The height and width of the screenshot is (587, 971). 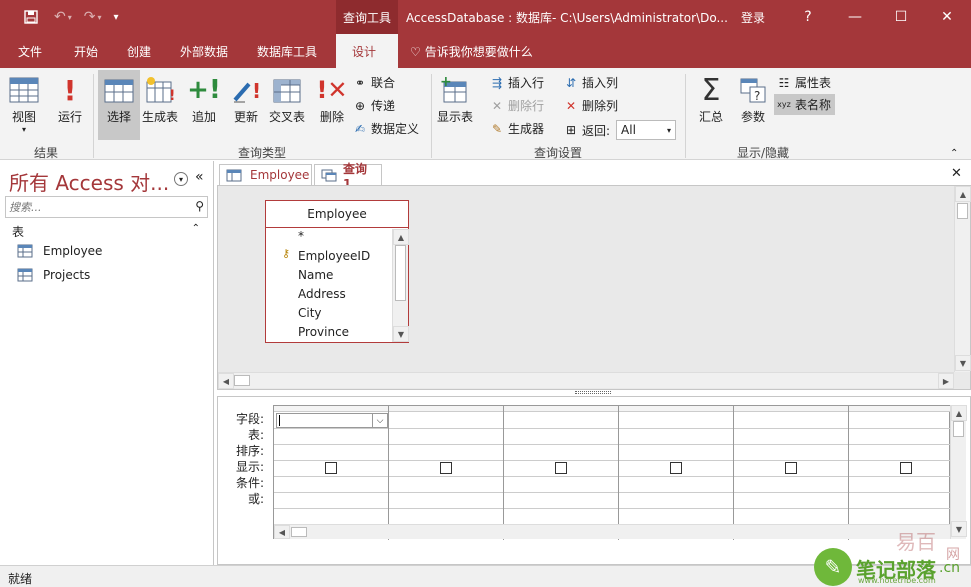 What do you see at coordinates (813, 105) in the screenshot?
I see `table-names-label: 表名称` at bounding box center [813, 105].